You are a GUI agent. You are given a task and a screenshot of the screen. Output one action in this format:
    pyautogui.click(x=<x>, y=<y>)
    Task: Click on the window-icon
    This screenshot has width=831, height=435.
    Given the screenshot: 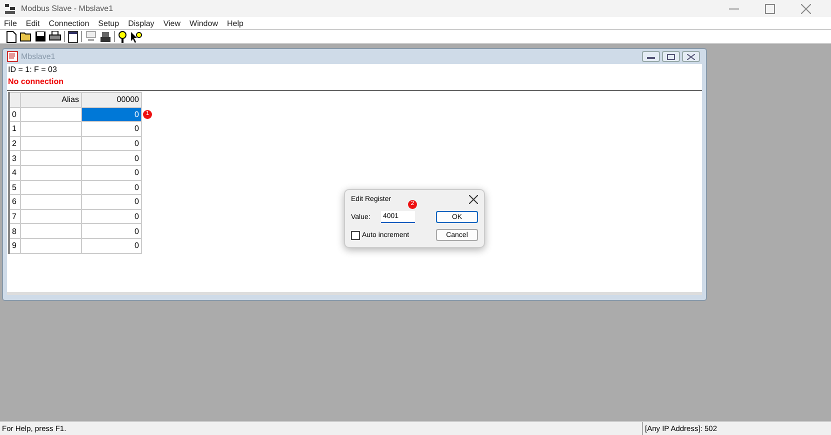 What is the action you would take?
    pyautogui.click(x=73, y=36)
    